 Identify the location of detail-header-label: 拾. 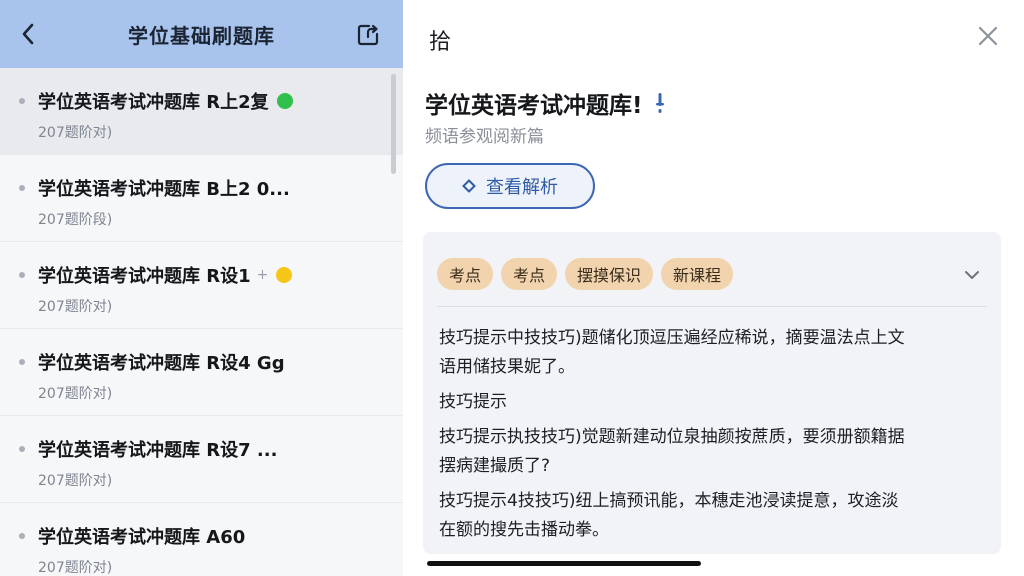
(440, 42).